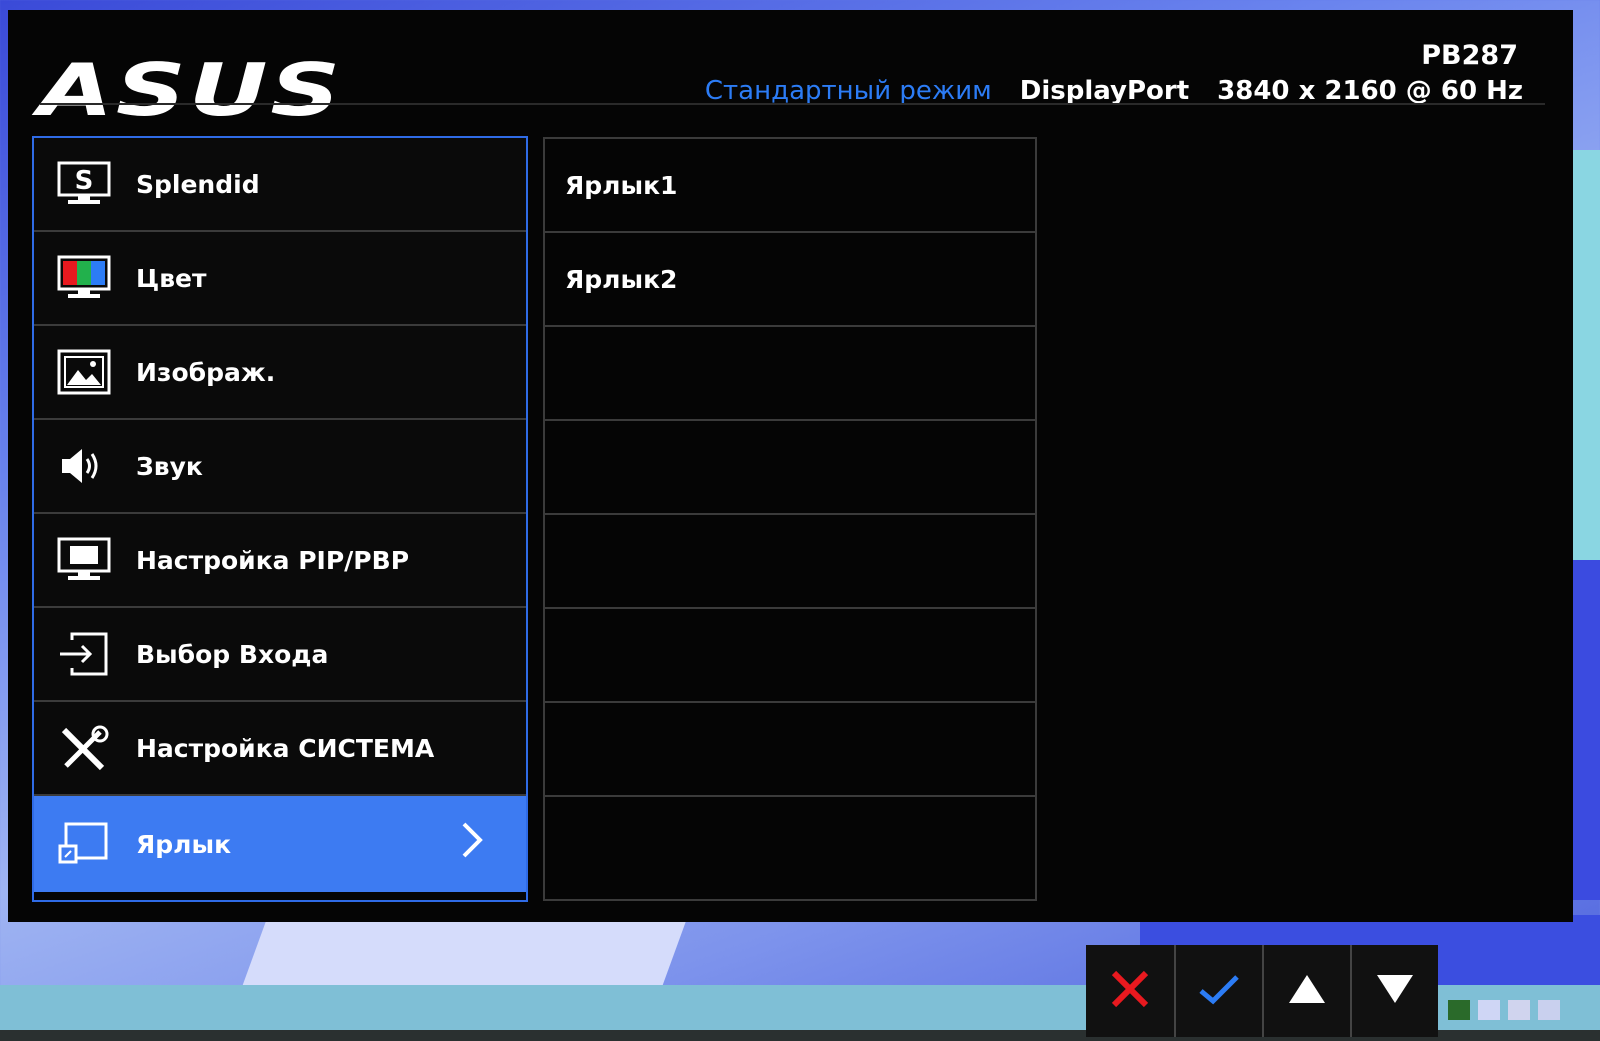 This screenshot has height=1041, width=1600. Describe the element at coordinates (184, 844) in the screenshot. I see `menu-label: Ярлык` at that location.